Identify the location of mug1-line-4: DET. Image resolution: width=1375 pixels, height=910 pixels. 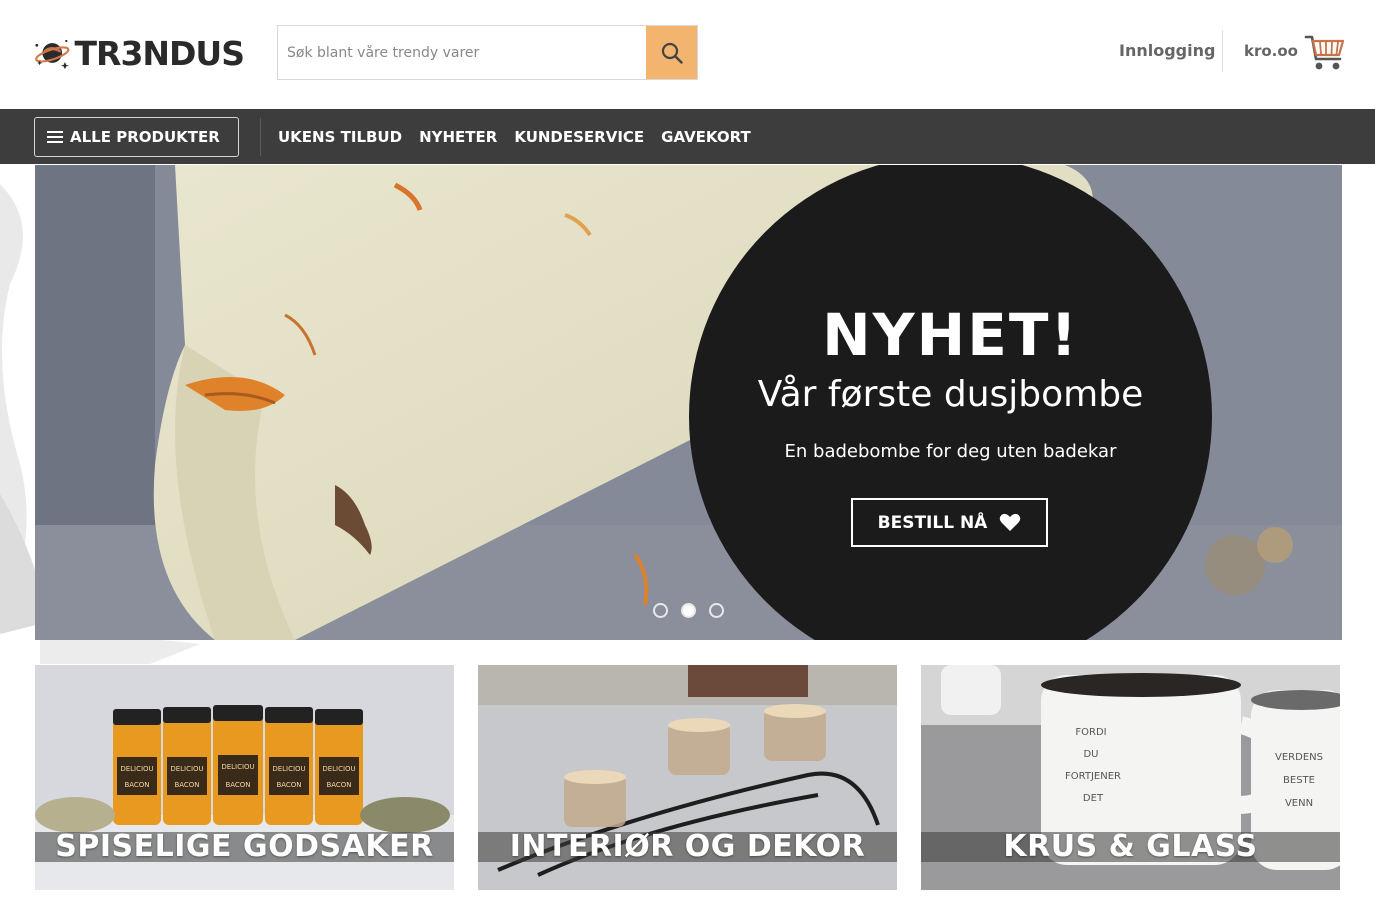
(1093, 798).